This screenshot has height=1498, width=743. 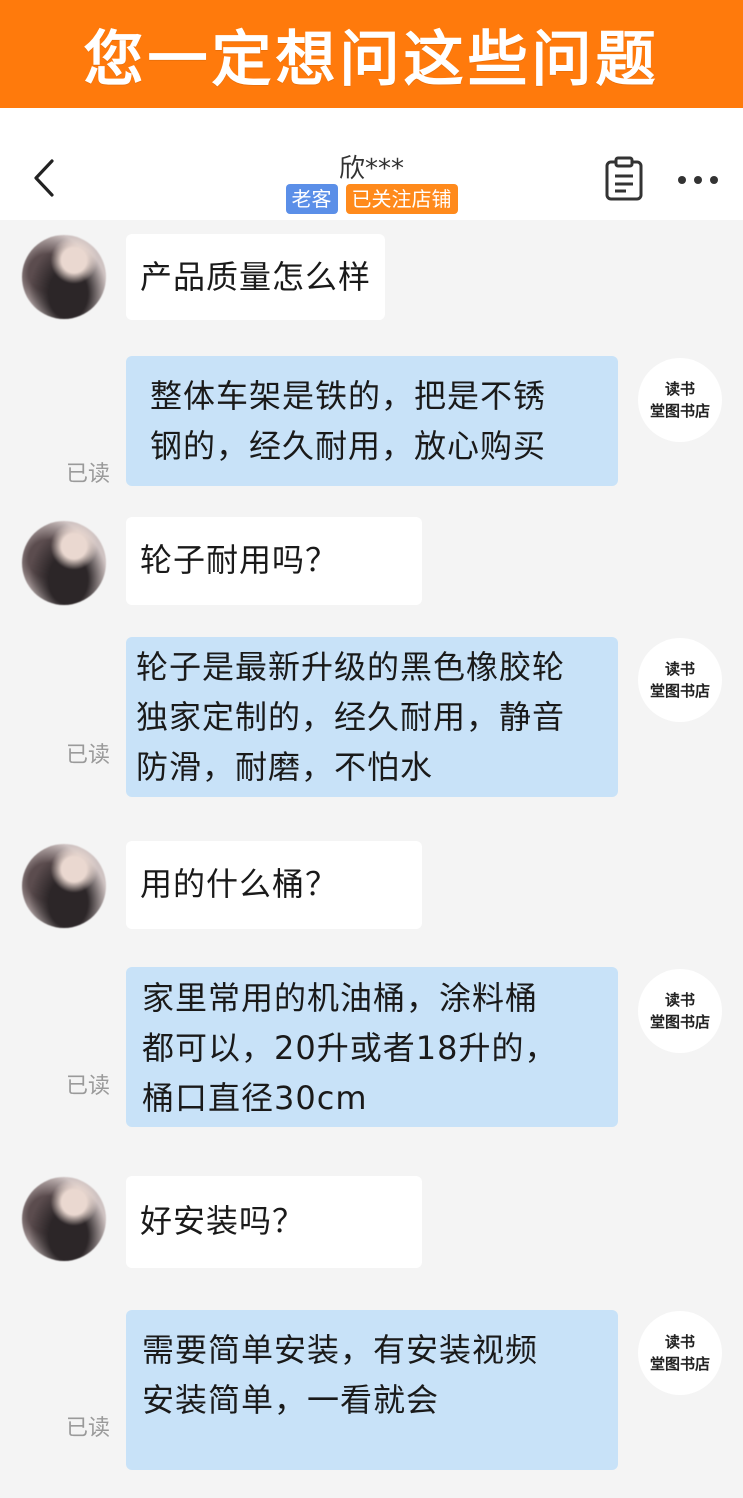 What do you see at coordinates (698, 180) in the screenshot?
I see `more-icon` at bounding box center [698, 180].